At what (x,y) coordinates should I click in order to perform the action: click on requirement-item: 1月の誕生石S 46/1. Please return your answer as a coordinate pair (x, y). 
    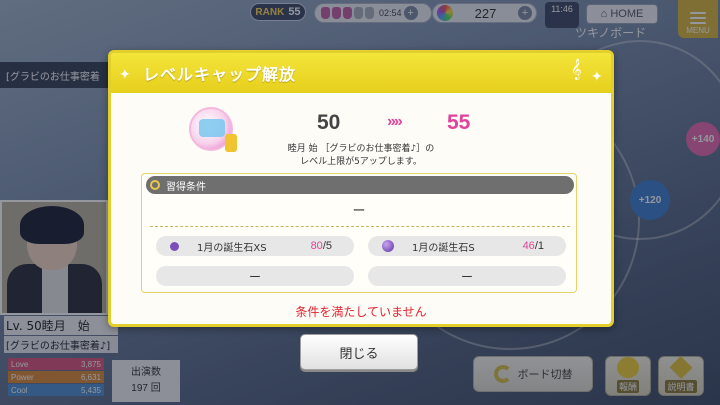
    Looking at the image, I should click on (467, 246).